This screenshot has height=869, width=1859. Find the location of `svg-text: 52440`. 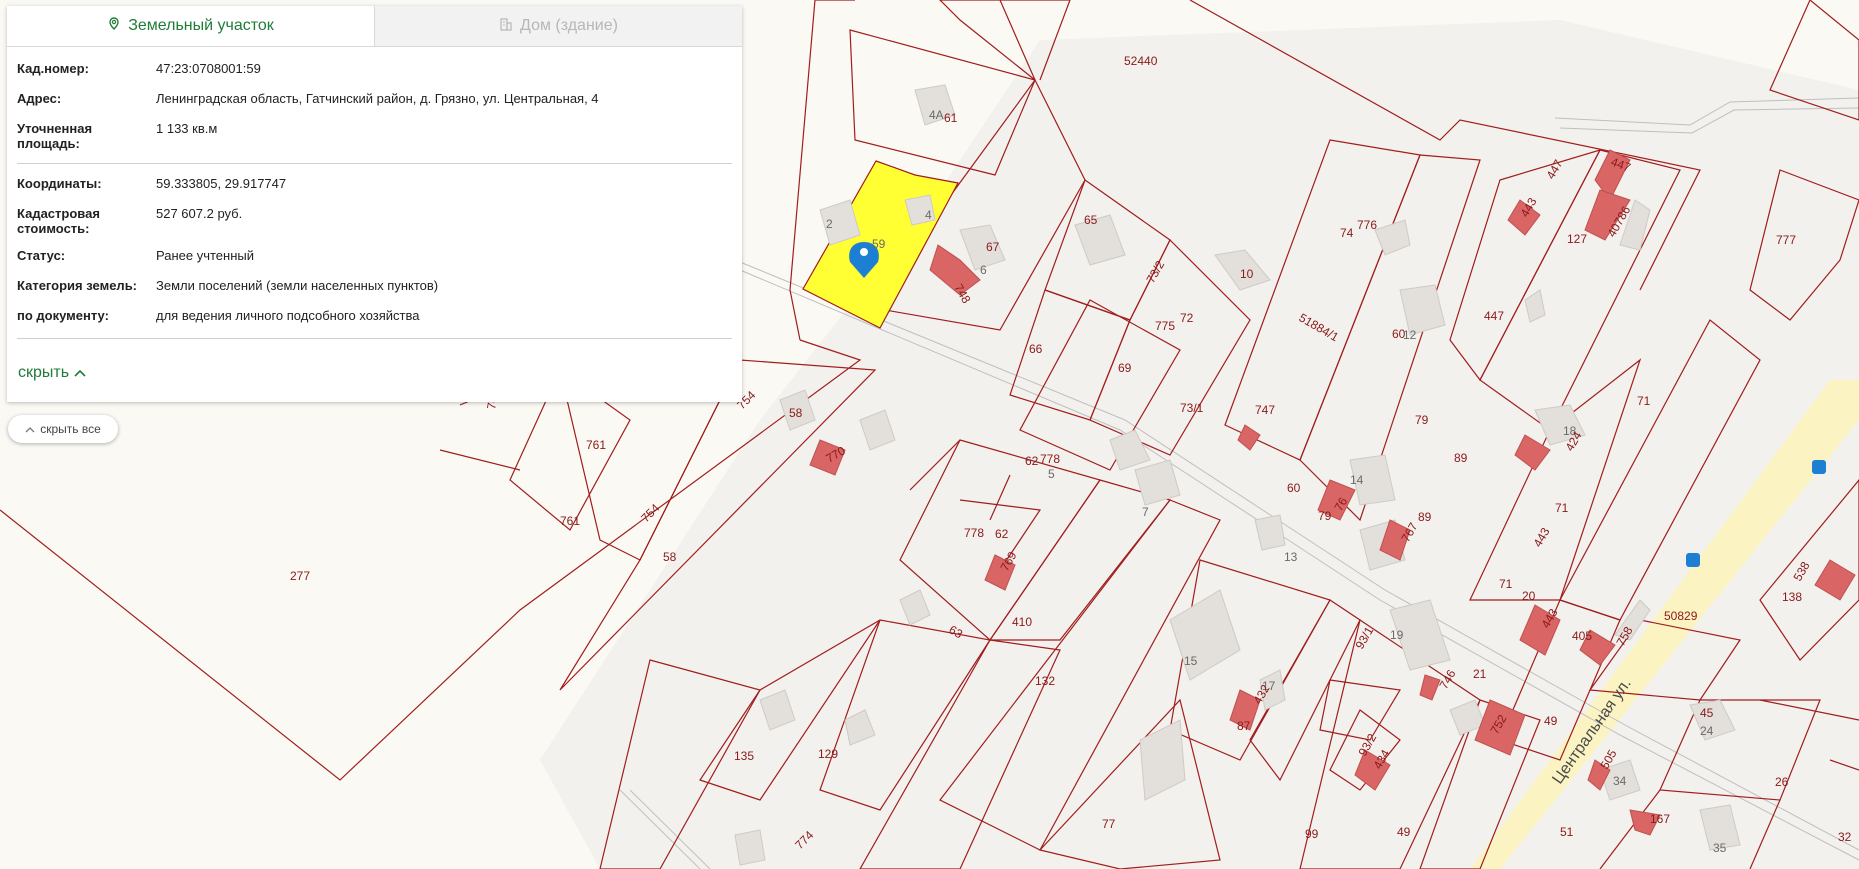

svg-text: 52440 is located at coordinates (1141, 61).